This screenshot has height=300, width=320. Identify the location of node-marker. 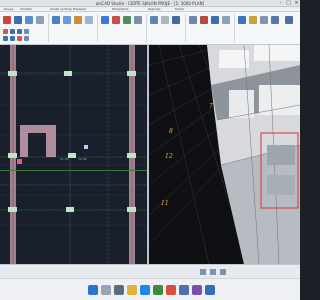
(86, 147).